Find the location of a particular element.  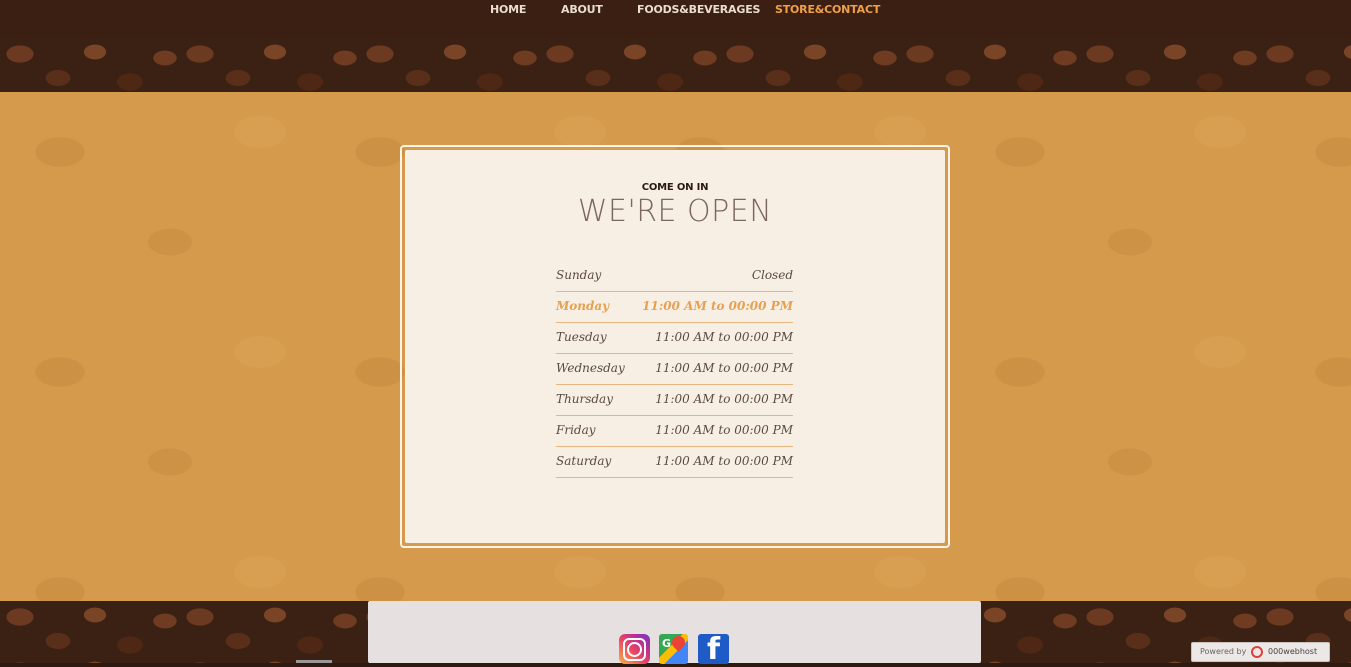

map-pin-icon is located at coordinates (678, 642).